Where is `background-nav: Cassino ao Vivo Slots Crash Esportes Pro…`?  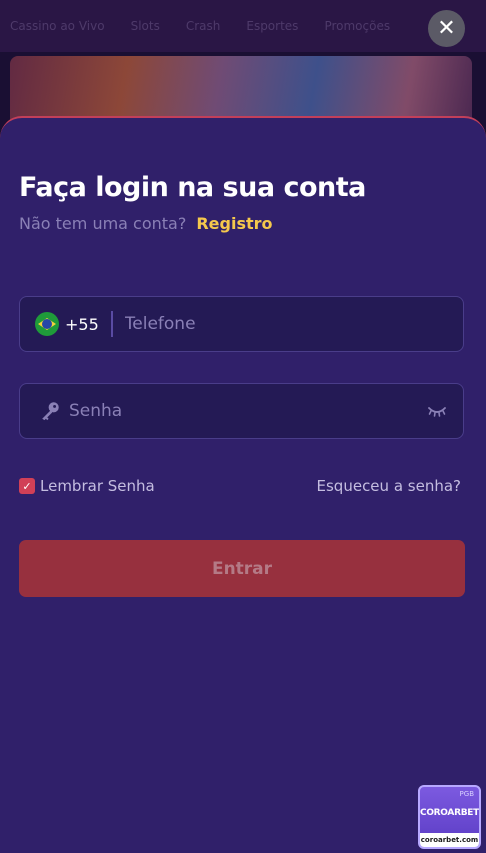
background-nav: Cassino ao Vivo Slots Crash Esportes Pro… is located at coordinates (243, 26).